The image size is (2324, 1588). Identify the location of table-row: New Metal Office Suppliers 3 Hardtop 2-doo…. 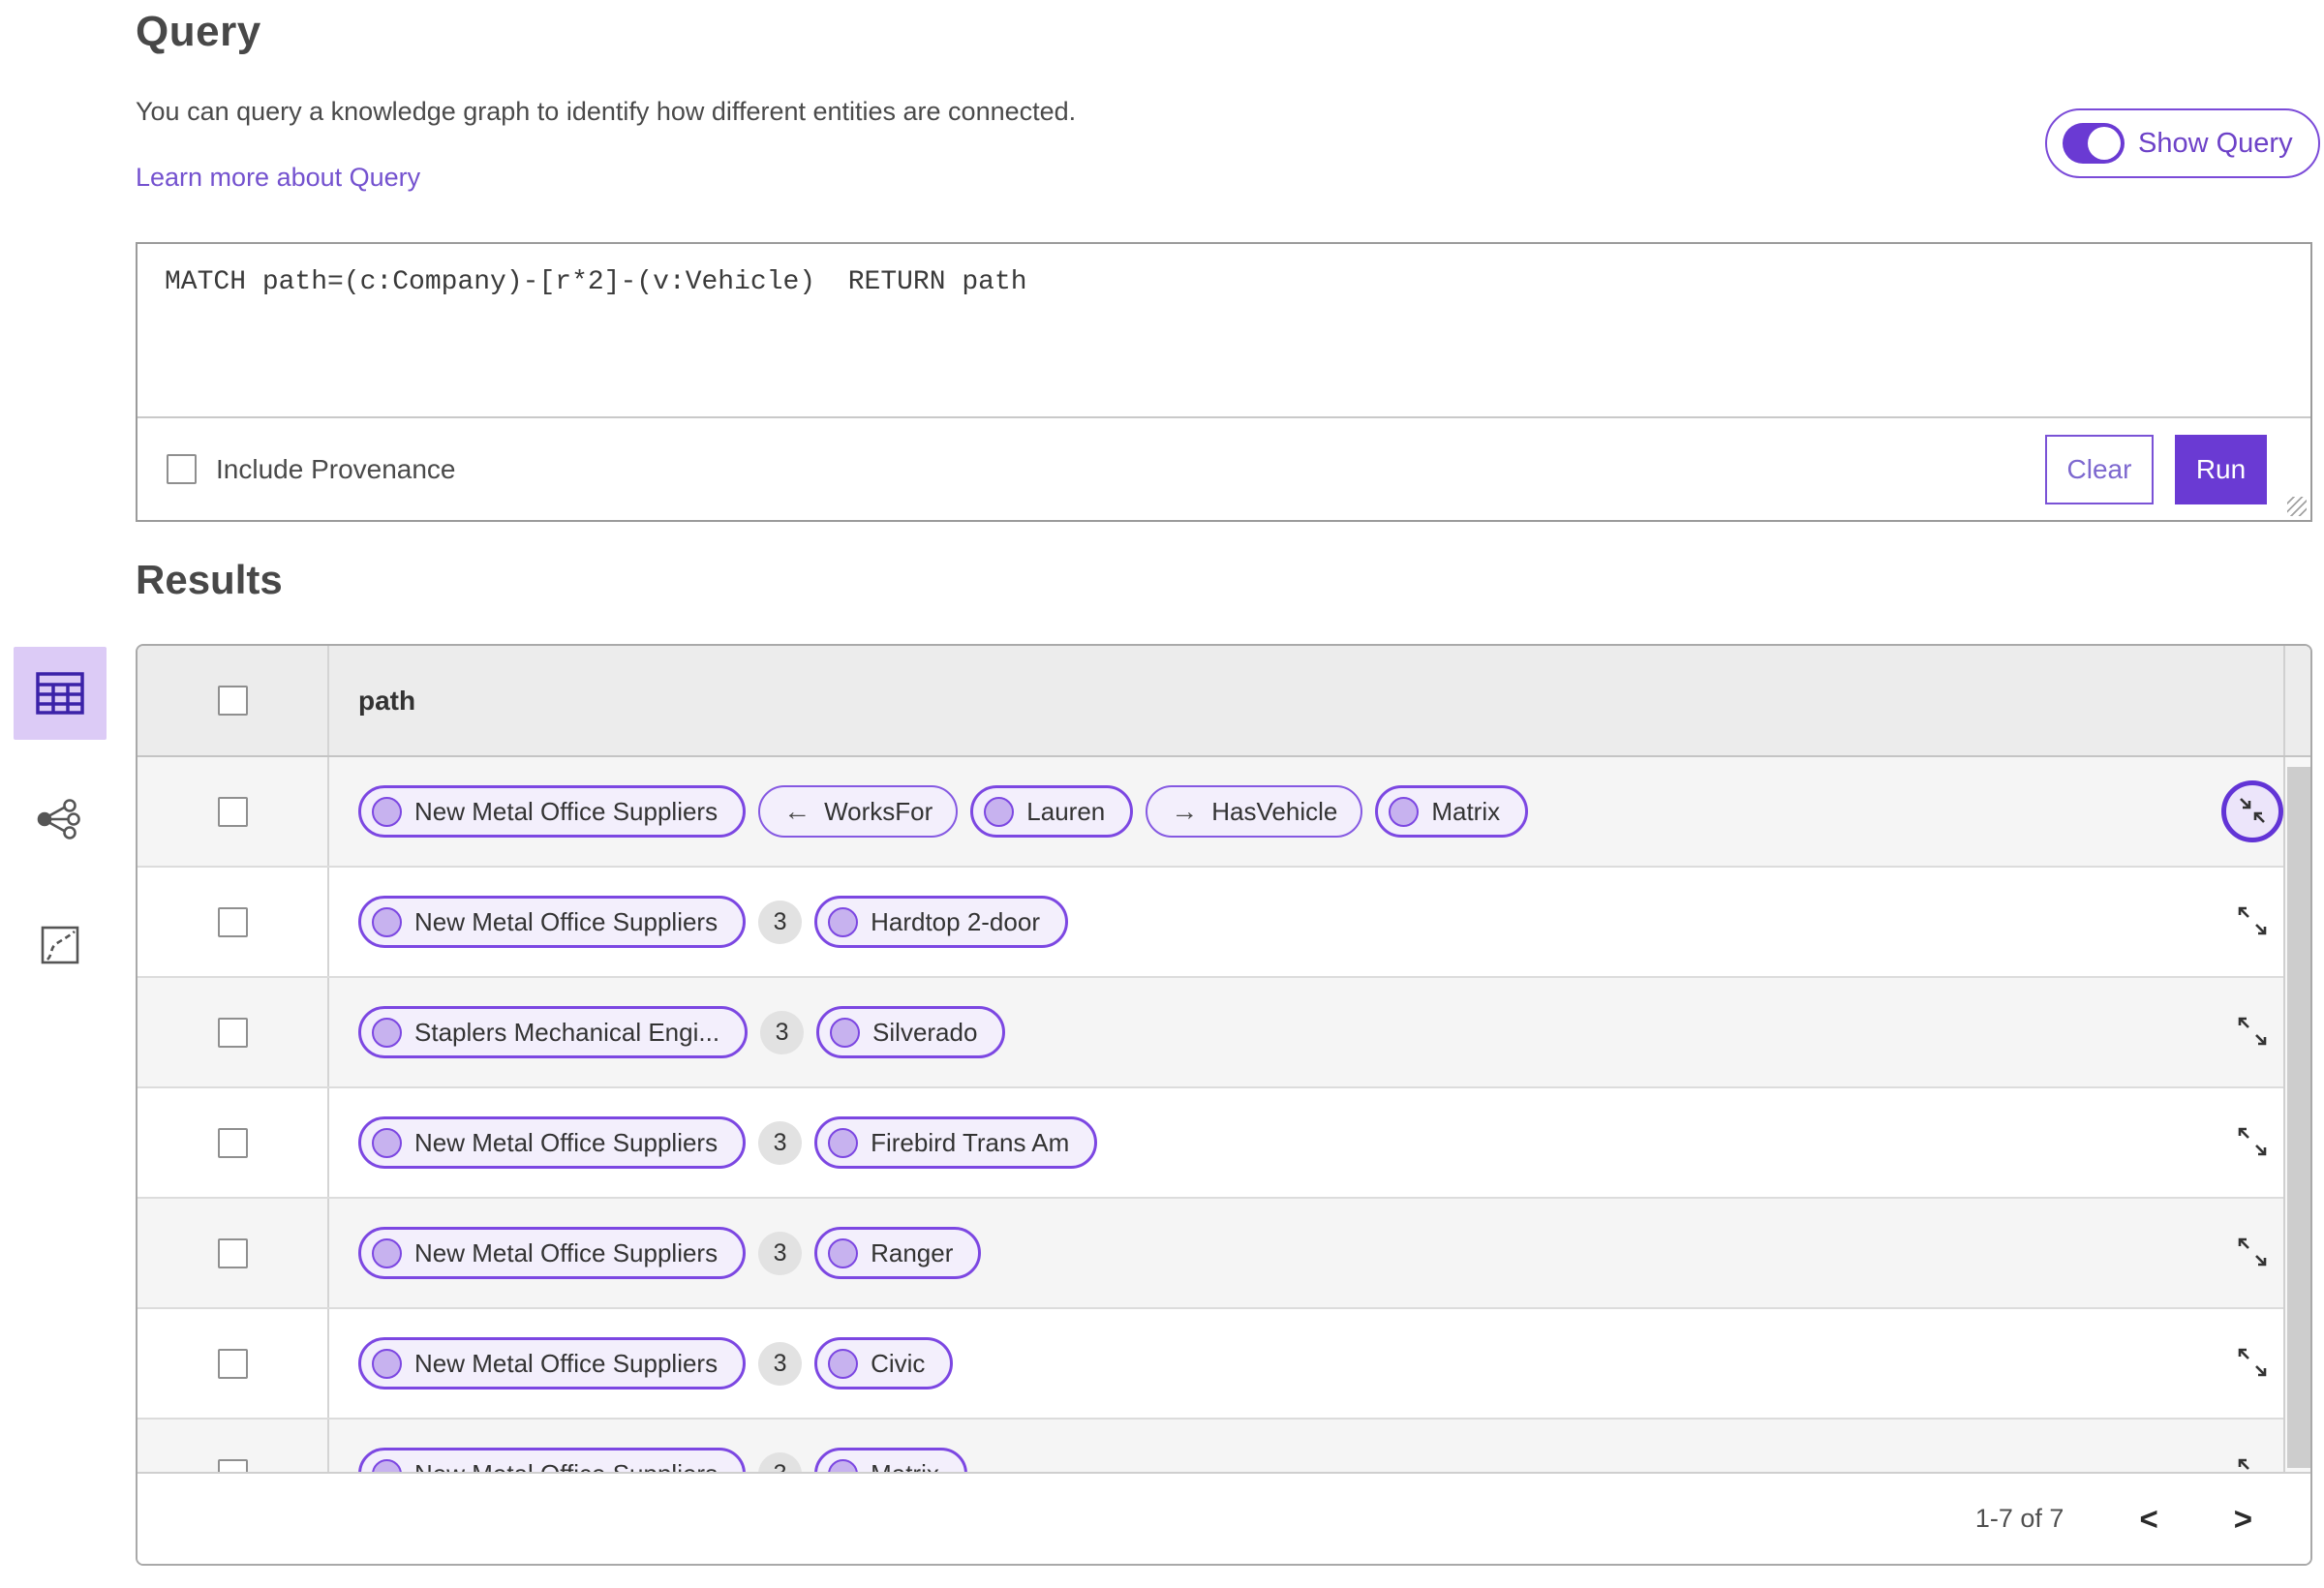
(1224, 923).